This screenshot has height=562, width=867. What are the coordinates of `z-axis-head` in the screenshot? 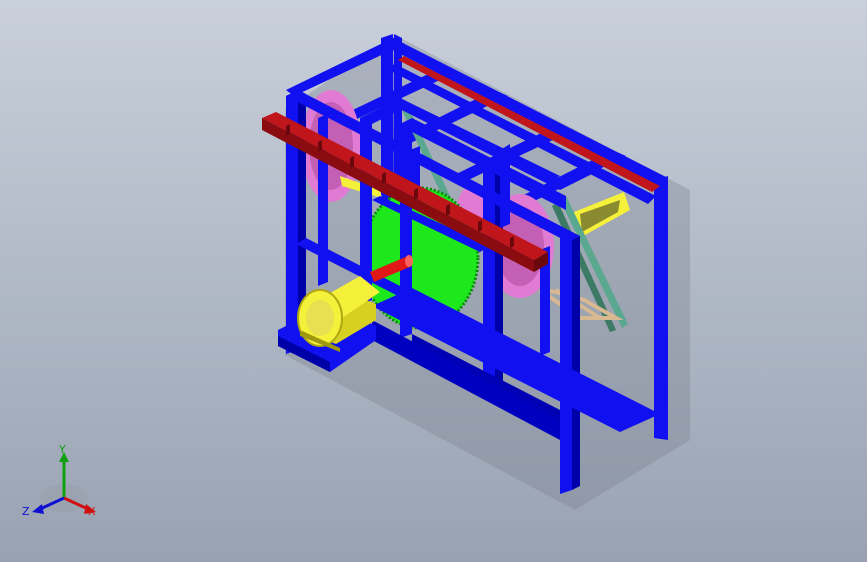 It's located at (38, 509).